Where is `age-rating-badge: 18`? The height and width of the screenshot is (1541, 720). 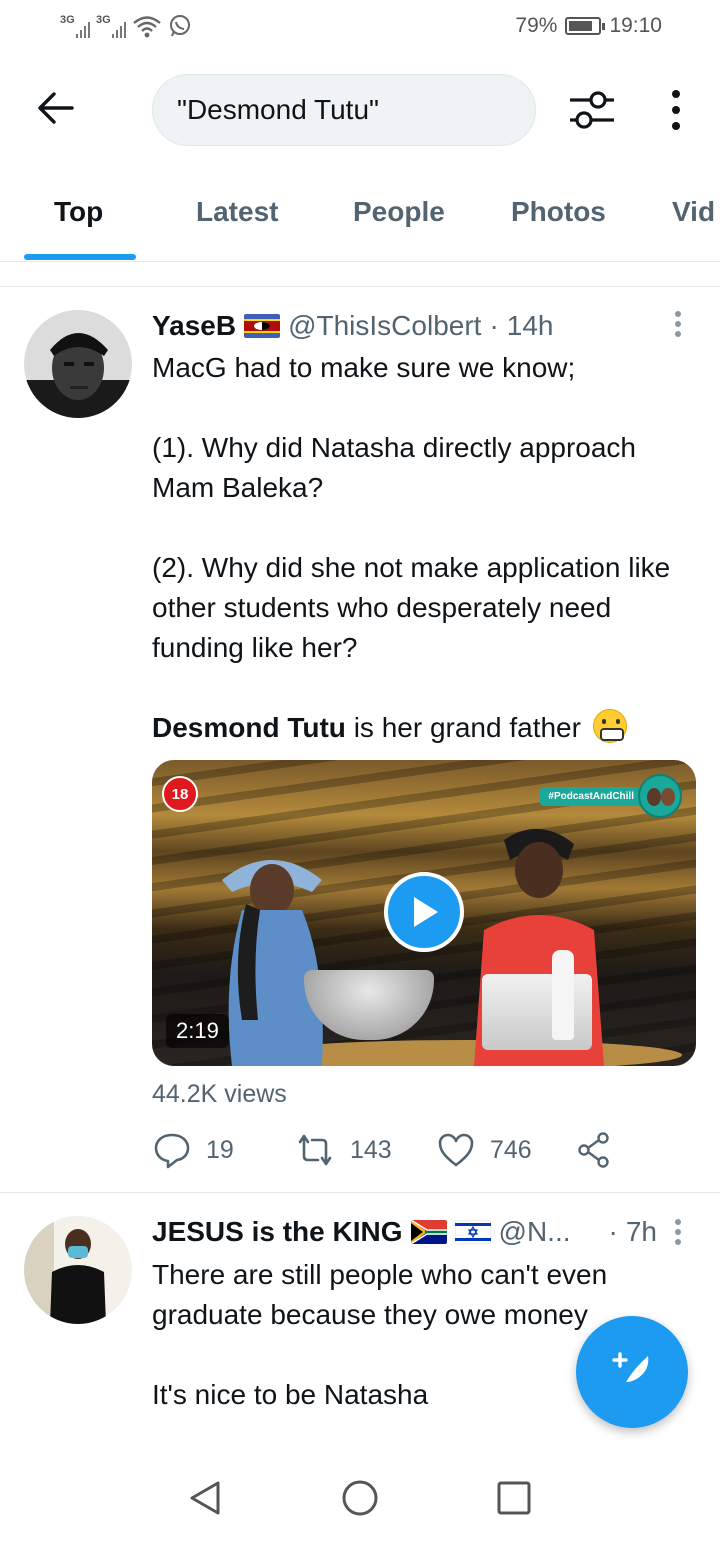 age-rating-badge: 18 is located at coordinates (180, 794).